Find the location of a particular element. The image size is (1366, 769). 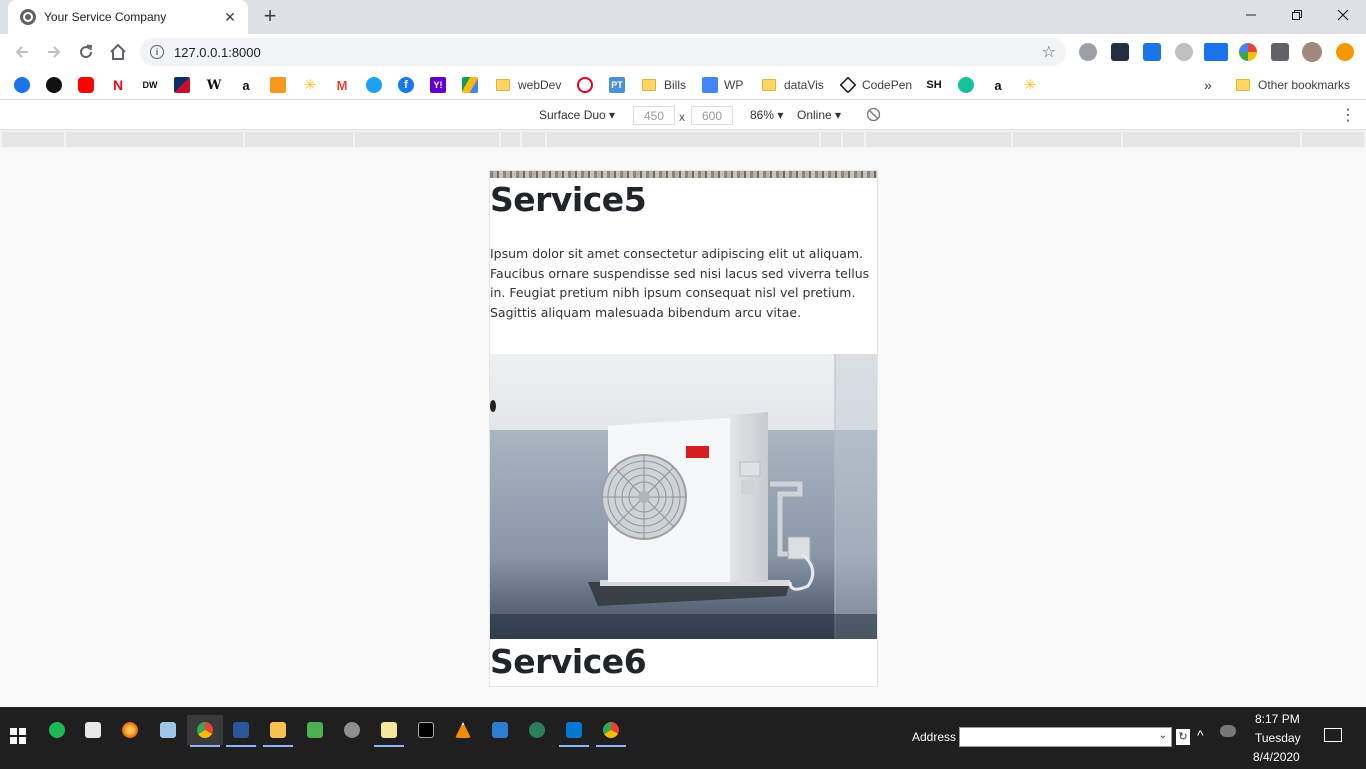

bookmark-facebook: f is located at coordinates (409, 85).